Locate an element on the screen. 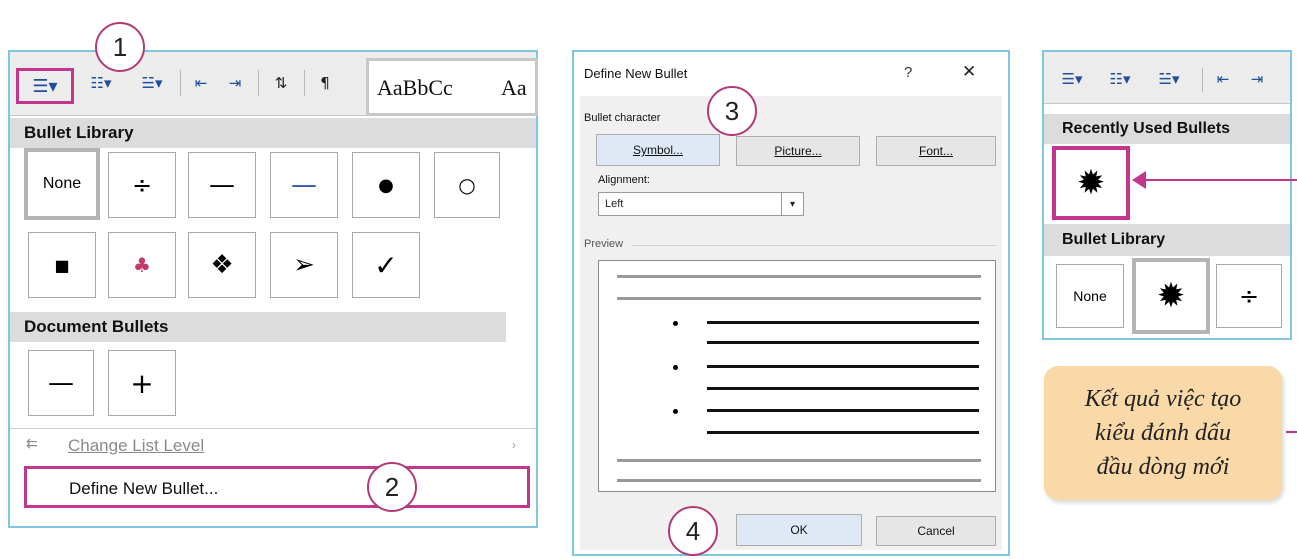  step-badge-4: 4 is located at coordinates (693, 531).